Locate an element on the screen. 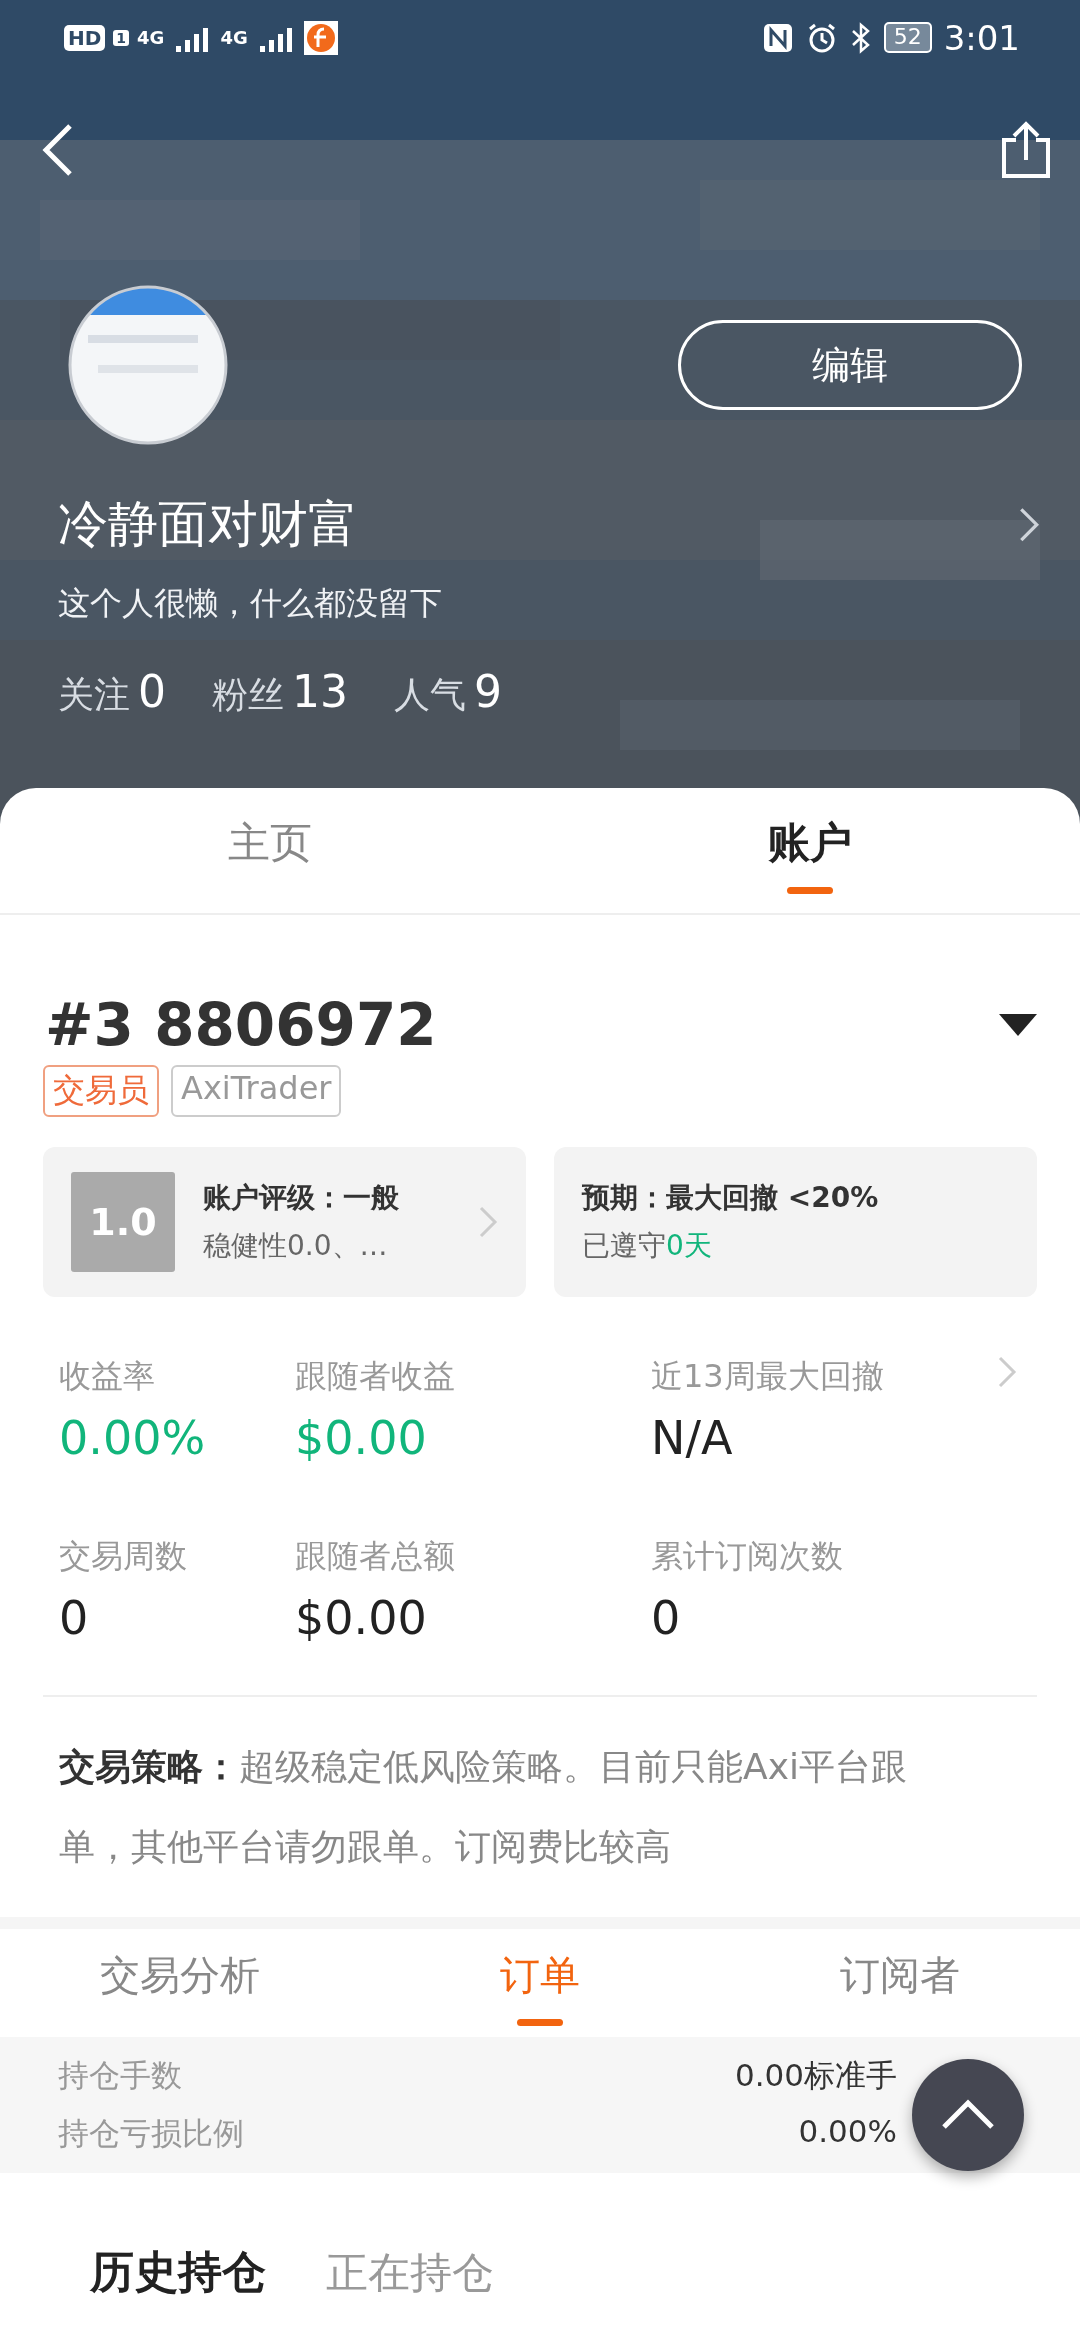 Image resolution: width=1080 pixels, height=2340 pixels. tab: 订阅者 is located at coordinates (900, 1983).